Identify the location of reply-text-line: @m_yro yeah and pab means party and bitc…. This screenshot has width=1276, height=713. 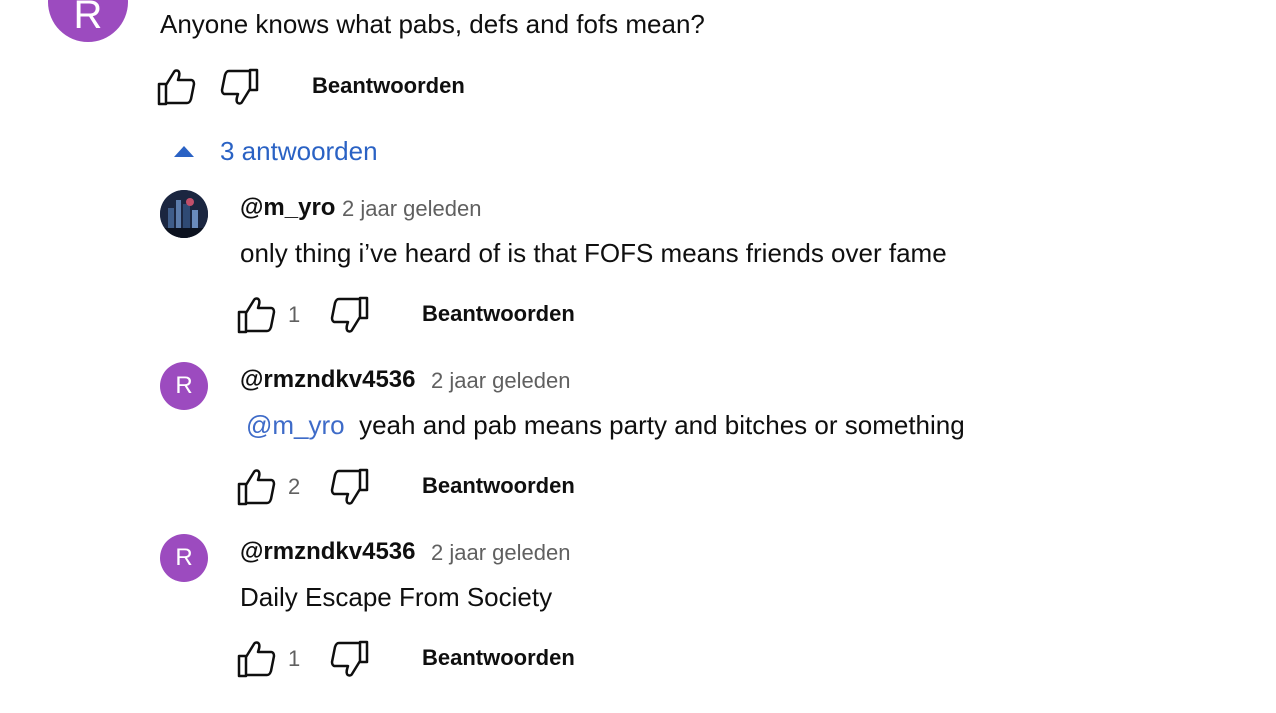
(605, 425).